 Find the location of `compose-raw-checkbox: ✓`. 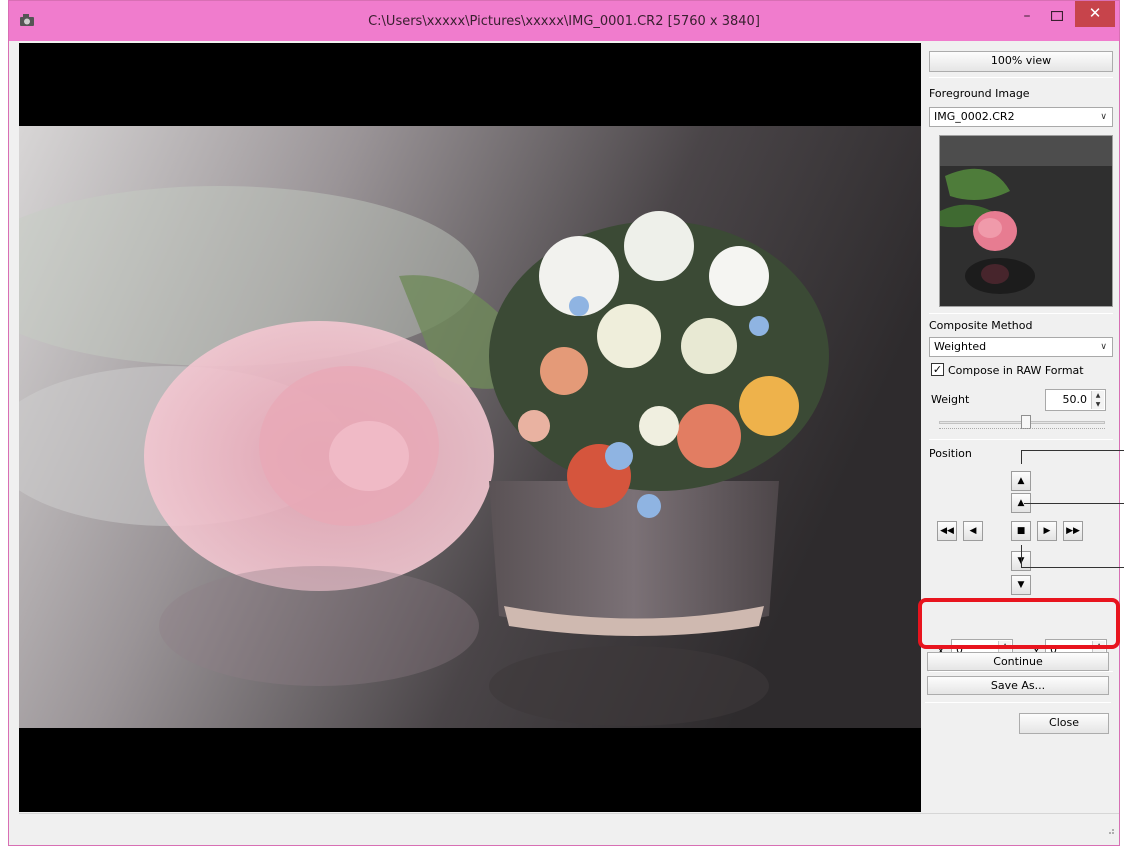

compose-raw-checkbox: ✓ is located at coordinates (937, 369).